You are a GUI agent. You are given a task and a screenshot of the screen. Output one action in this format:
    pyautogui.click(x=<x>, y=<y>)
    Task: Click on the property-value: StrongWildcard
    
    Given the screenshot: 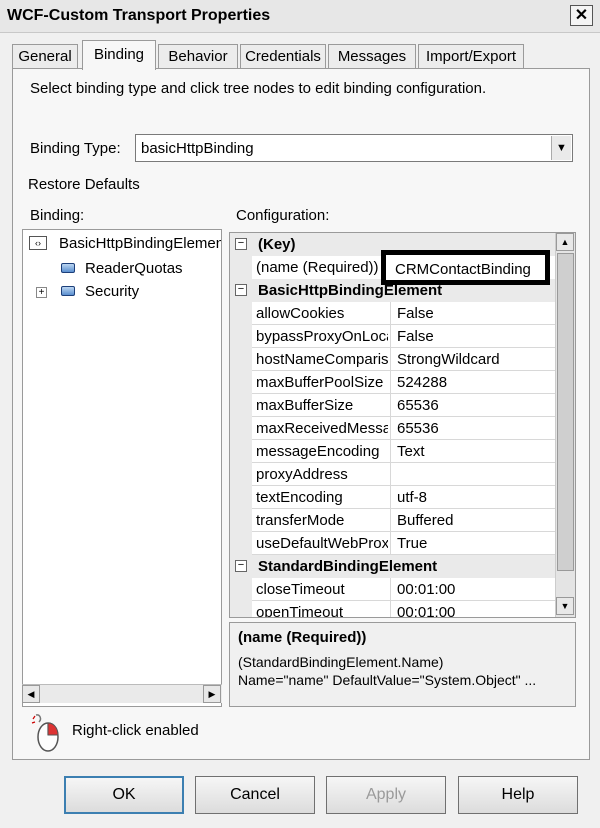 What is the action you would take?
    pyautogui.click(x=475, y=359)
    